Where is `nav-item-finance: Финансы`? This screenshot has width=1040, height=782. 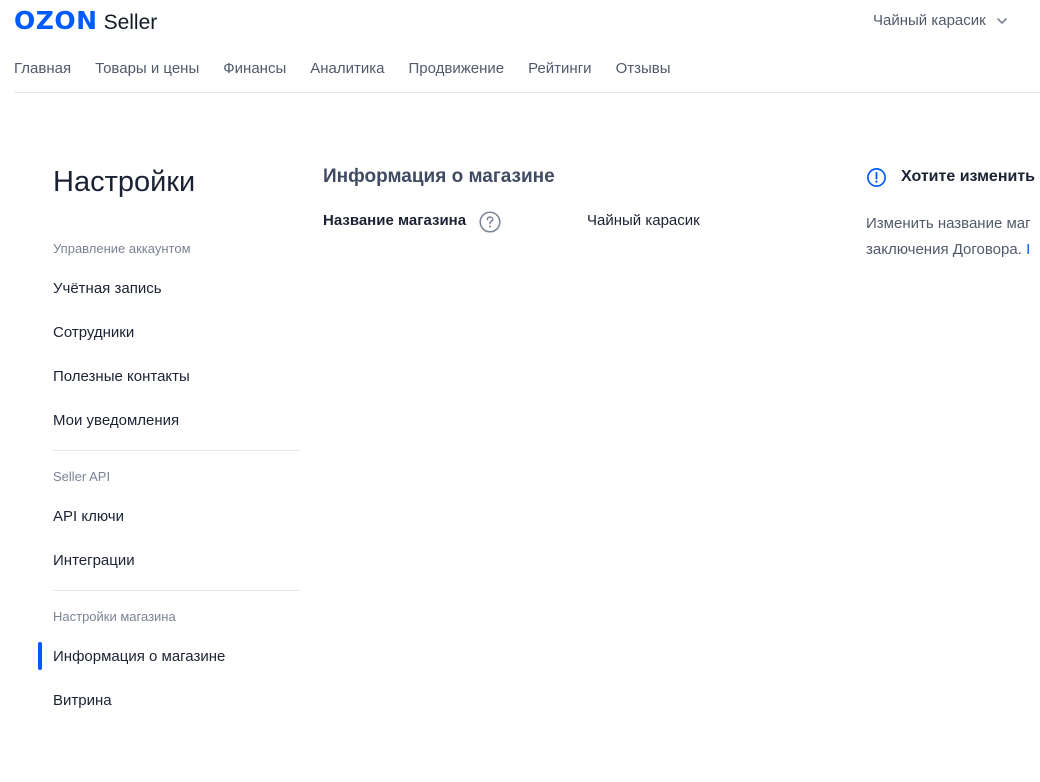 nav-item-finance: Финансы is located at coordinates (254, 68).